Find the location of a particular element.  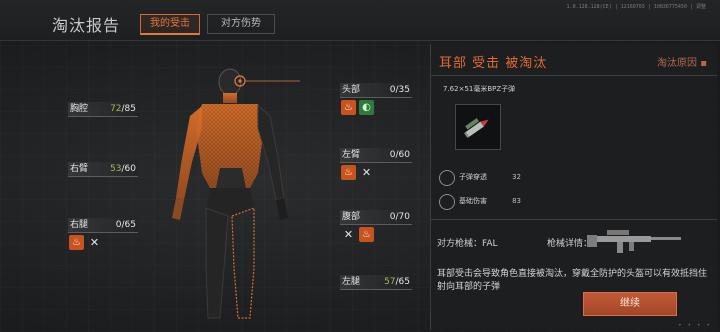

tab-my-hits: 我的受击 is located at coordinates (170, 24).